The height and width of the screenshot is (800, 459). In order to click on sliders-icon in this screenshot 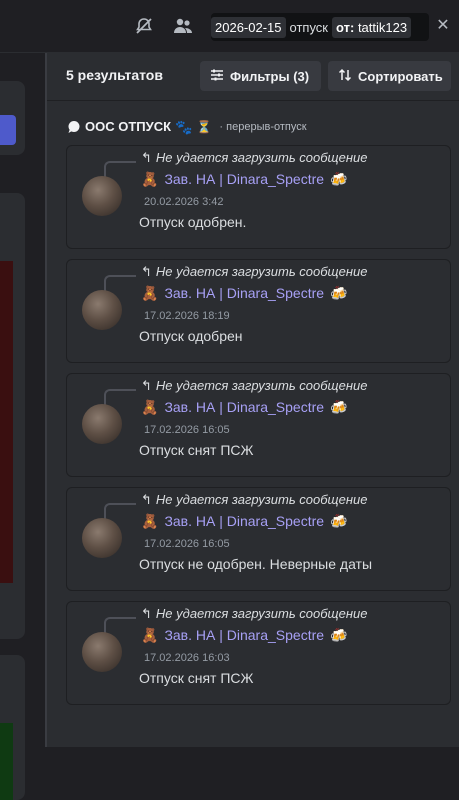, I will do `click(217, 76)`.